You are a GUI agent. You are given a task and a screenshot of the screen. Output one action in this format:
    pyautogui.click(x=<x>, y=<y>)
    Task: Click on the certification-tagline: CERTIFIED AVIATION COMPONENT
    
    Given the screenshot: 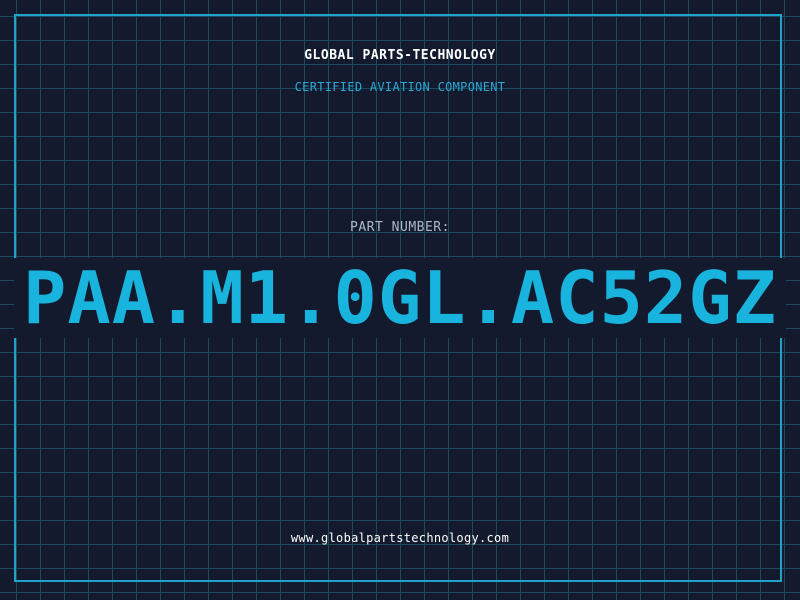 What is the action you would take?
    pyautogui.click(x=400, y=87)
    